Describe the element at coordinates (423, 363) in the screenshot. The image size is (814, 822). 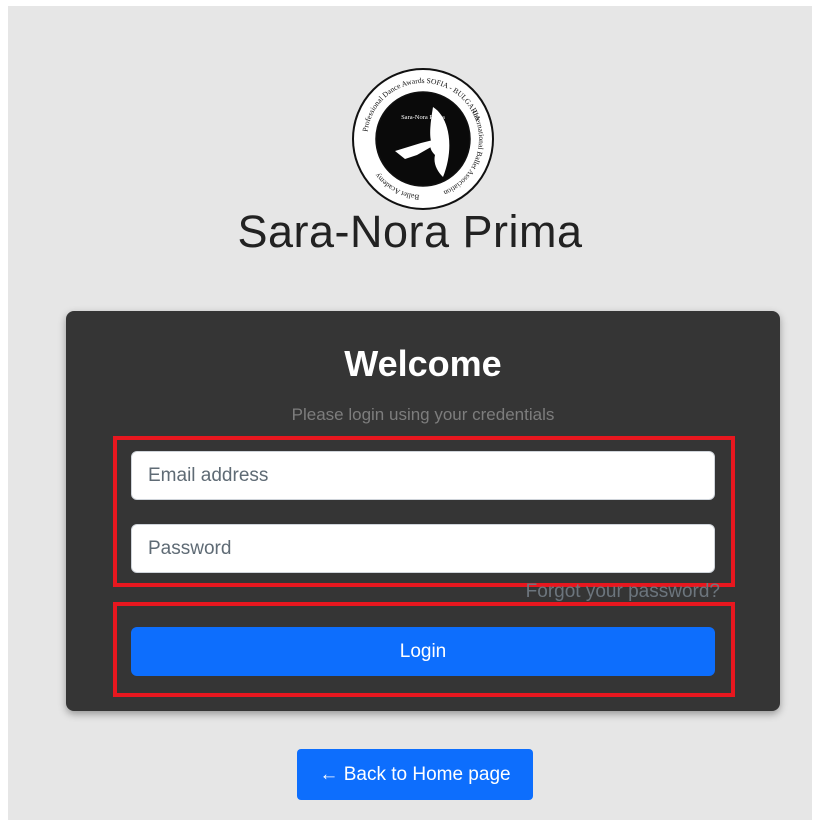
I see `welcome-heading: Welcome` at that location.